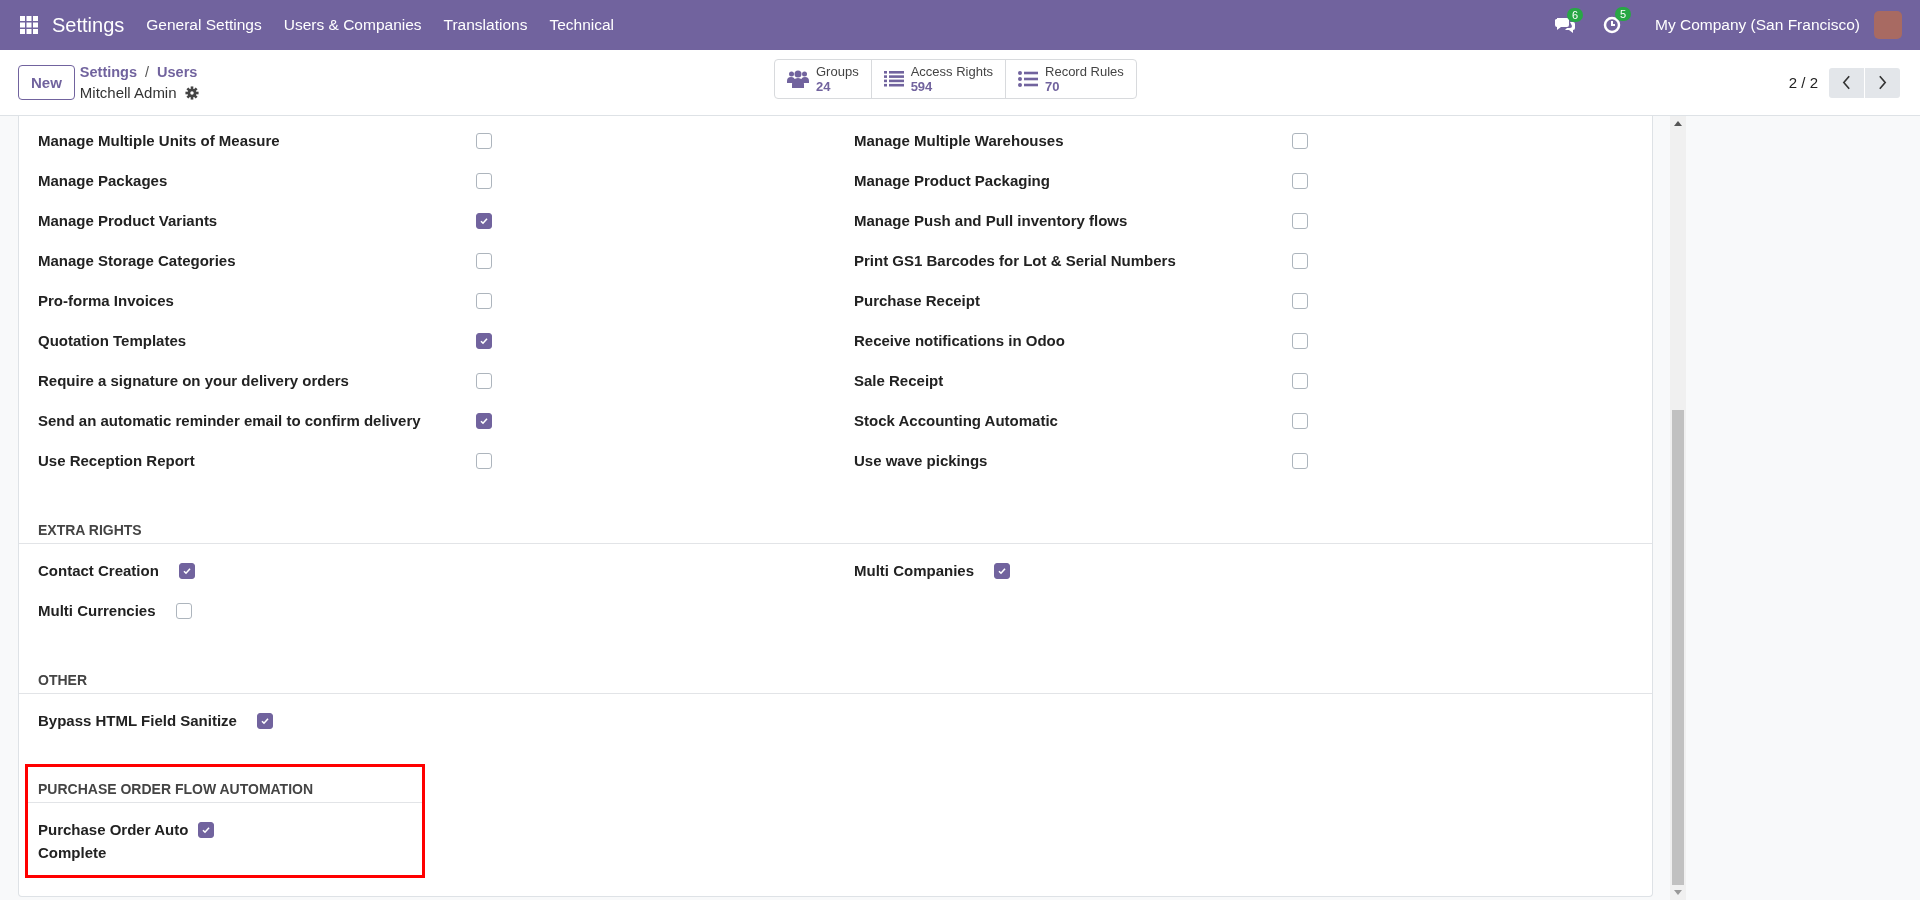  Describe the element at coordinates (1757, 25) in the screenshot. I see `company-switcher: My Company (San Francisco)` at that location.